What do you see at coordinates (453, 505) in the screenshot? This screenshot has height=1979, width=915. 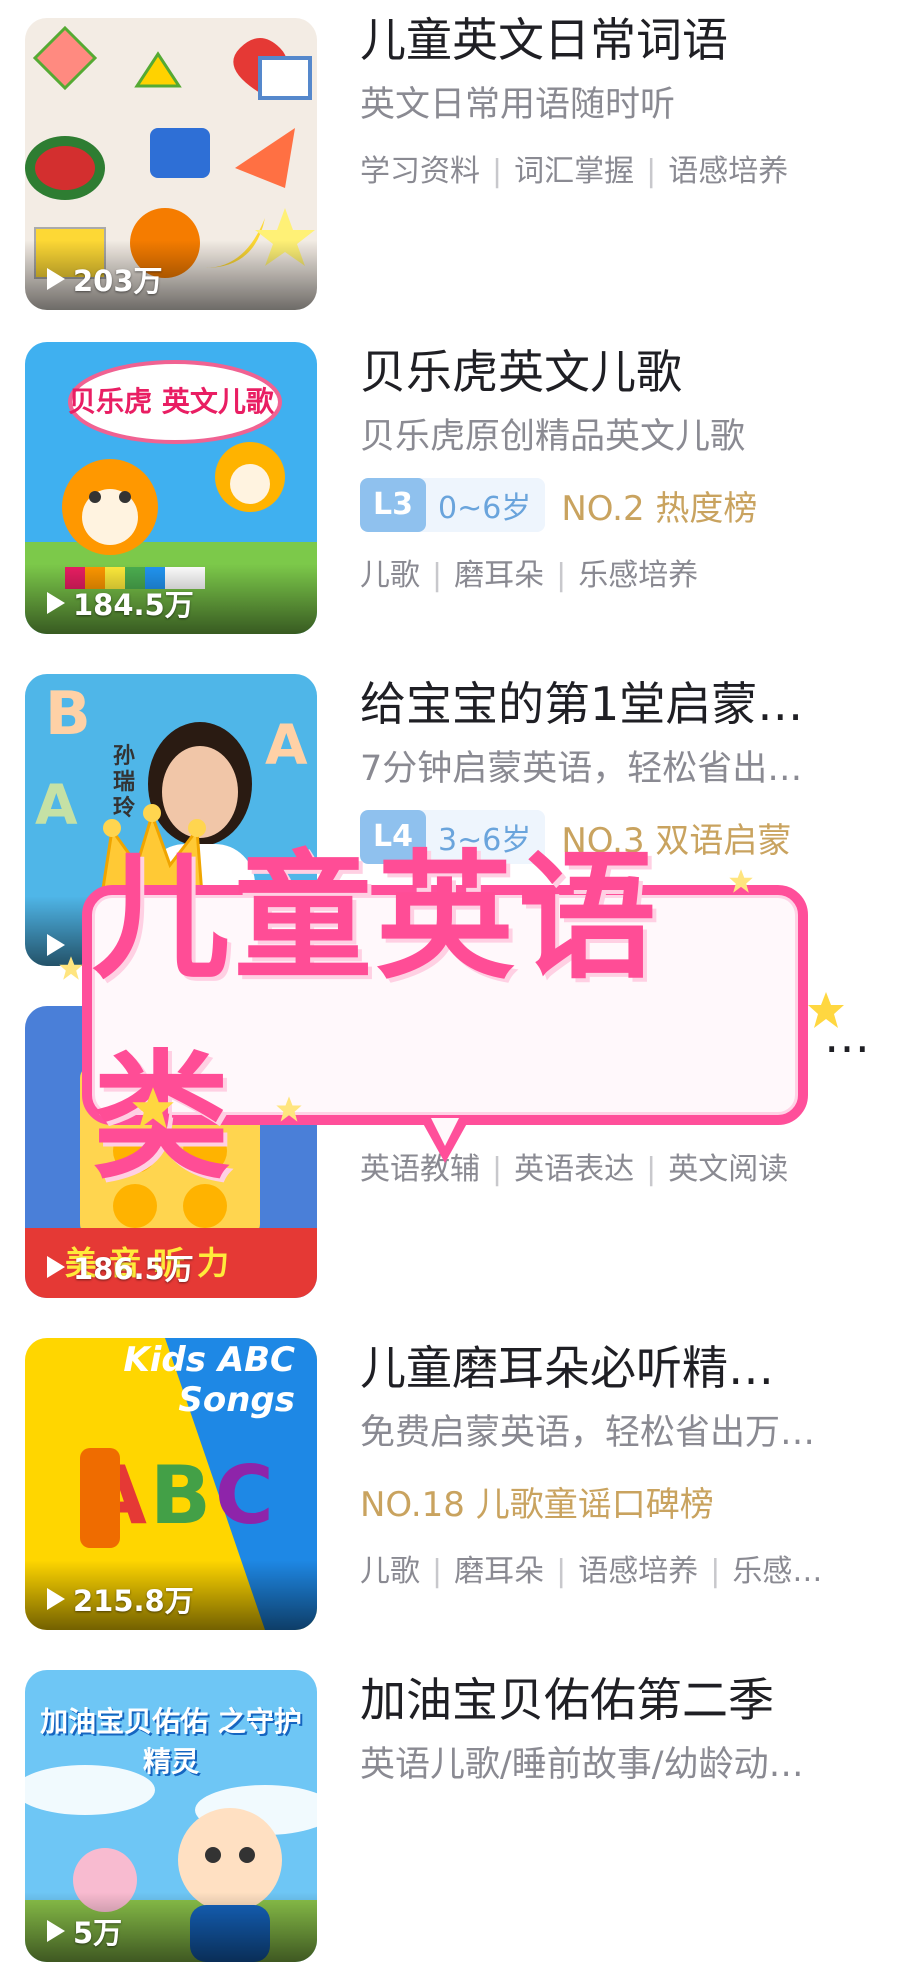 I see `level-badge: L3 0~6岁` at bounding box center [453, 505].